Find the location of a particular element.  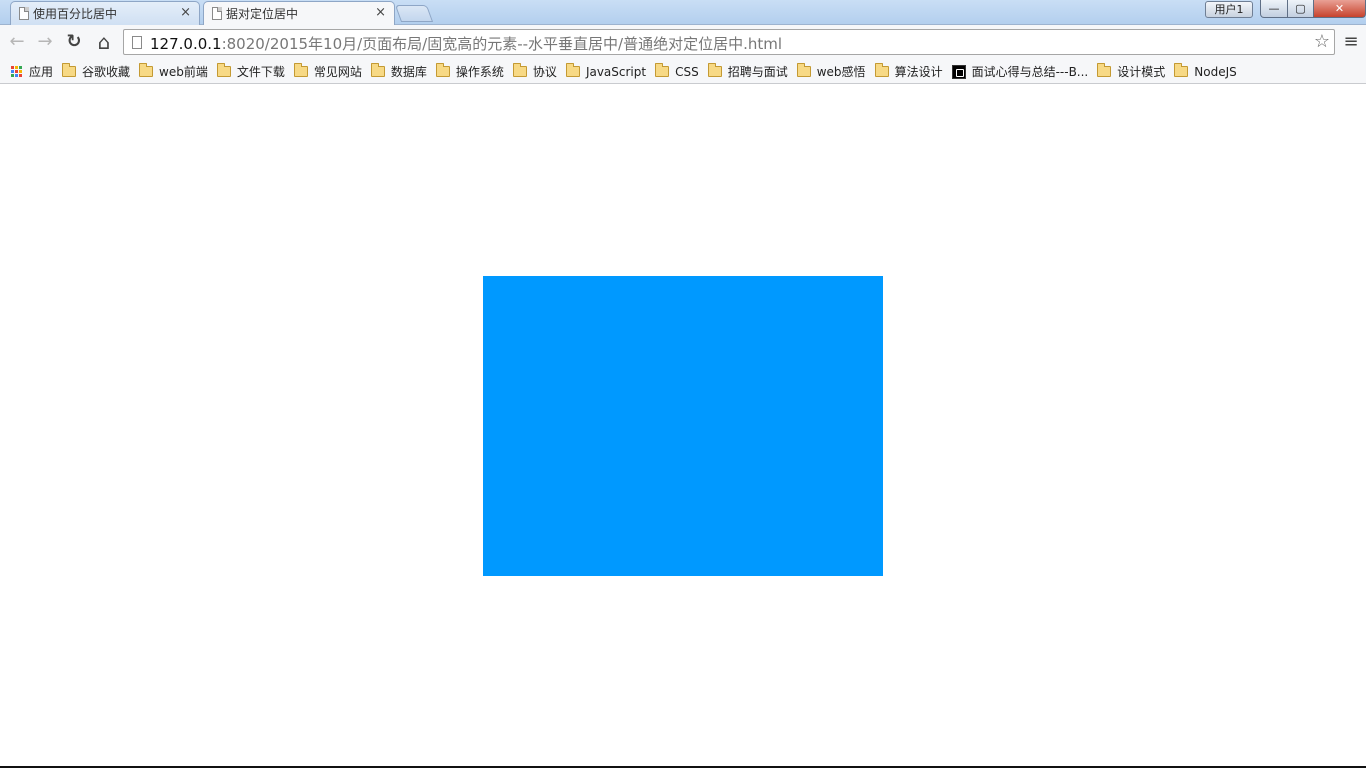

bookmark-label: web感悟 is located at coordinates (841, 72).